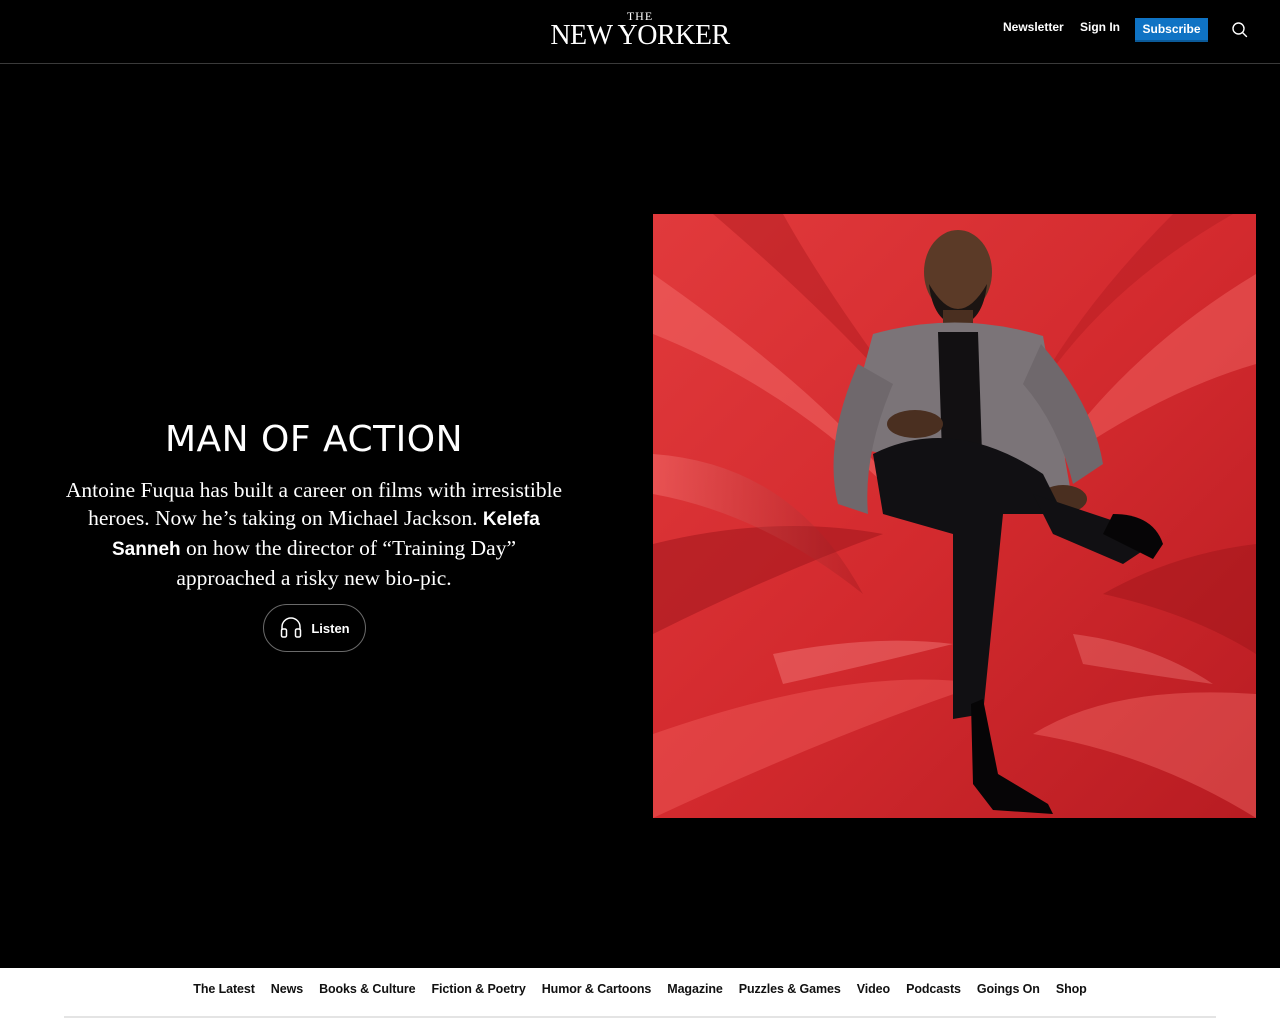 The width and height of the screenshot is (1280, 1024). I want to click on nav-divider, so click(640, 1017).